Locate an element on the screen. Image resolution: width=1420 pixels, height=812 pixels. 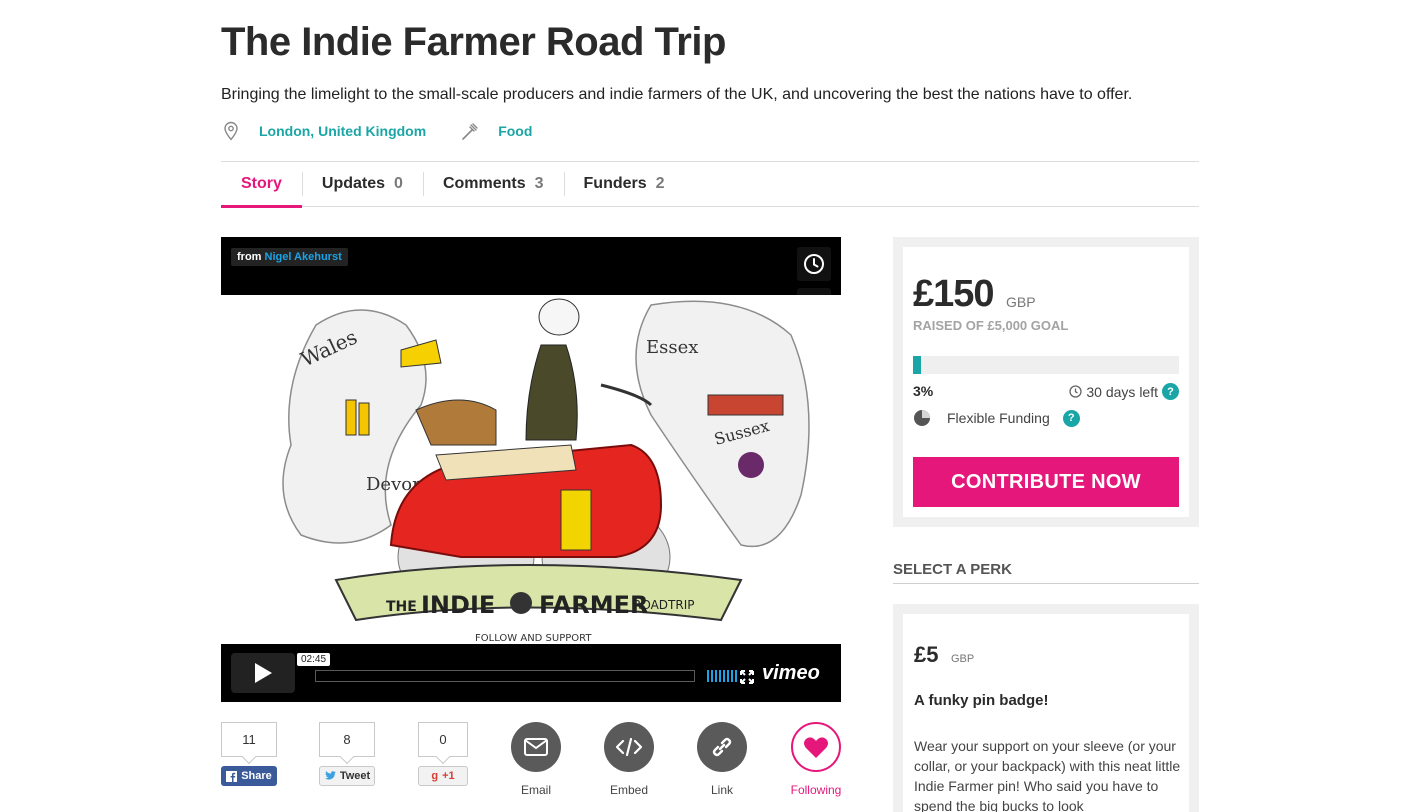
tweet-button: Tweet is located at coordinates (347, 776).